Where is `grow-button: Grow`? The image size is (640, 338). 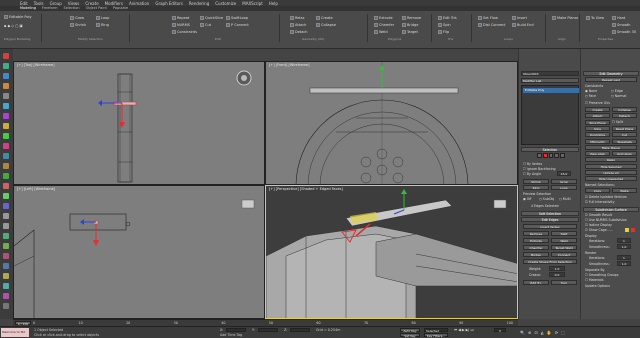 grow-button: Grow is located at coordinates (77, 18).